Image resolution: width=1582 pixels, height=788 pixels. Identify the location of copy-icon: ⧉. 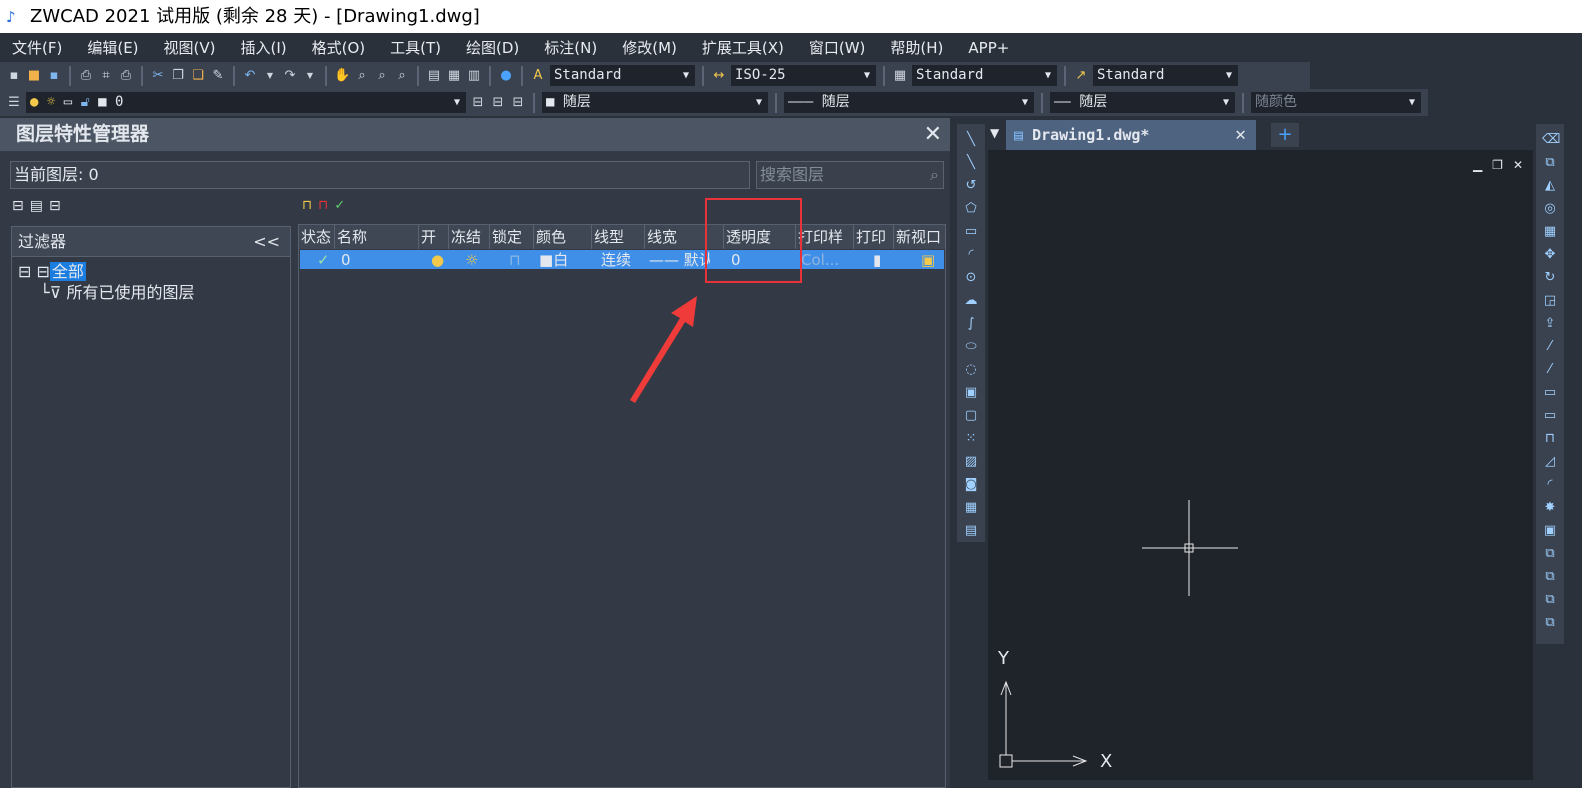
(1550, 163).